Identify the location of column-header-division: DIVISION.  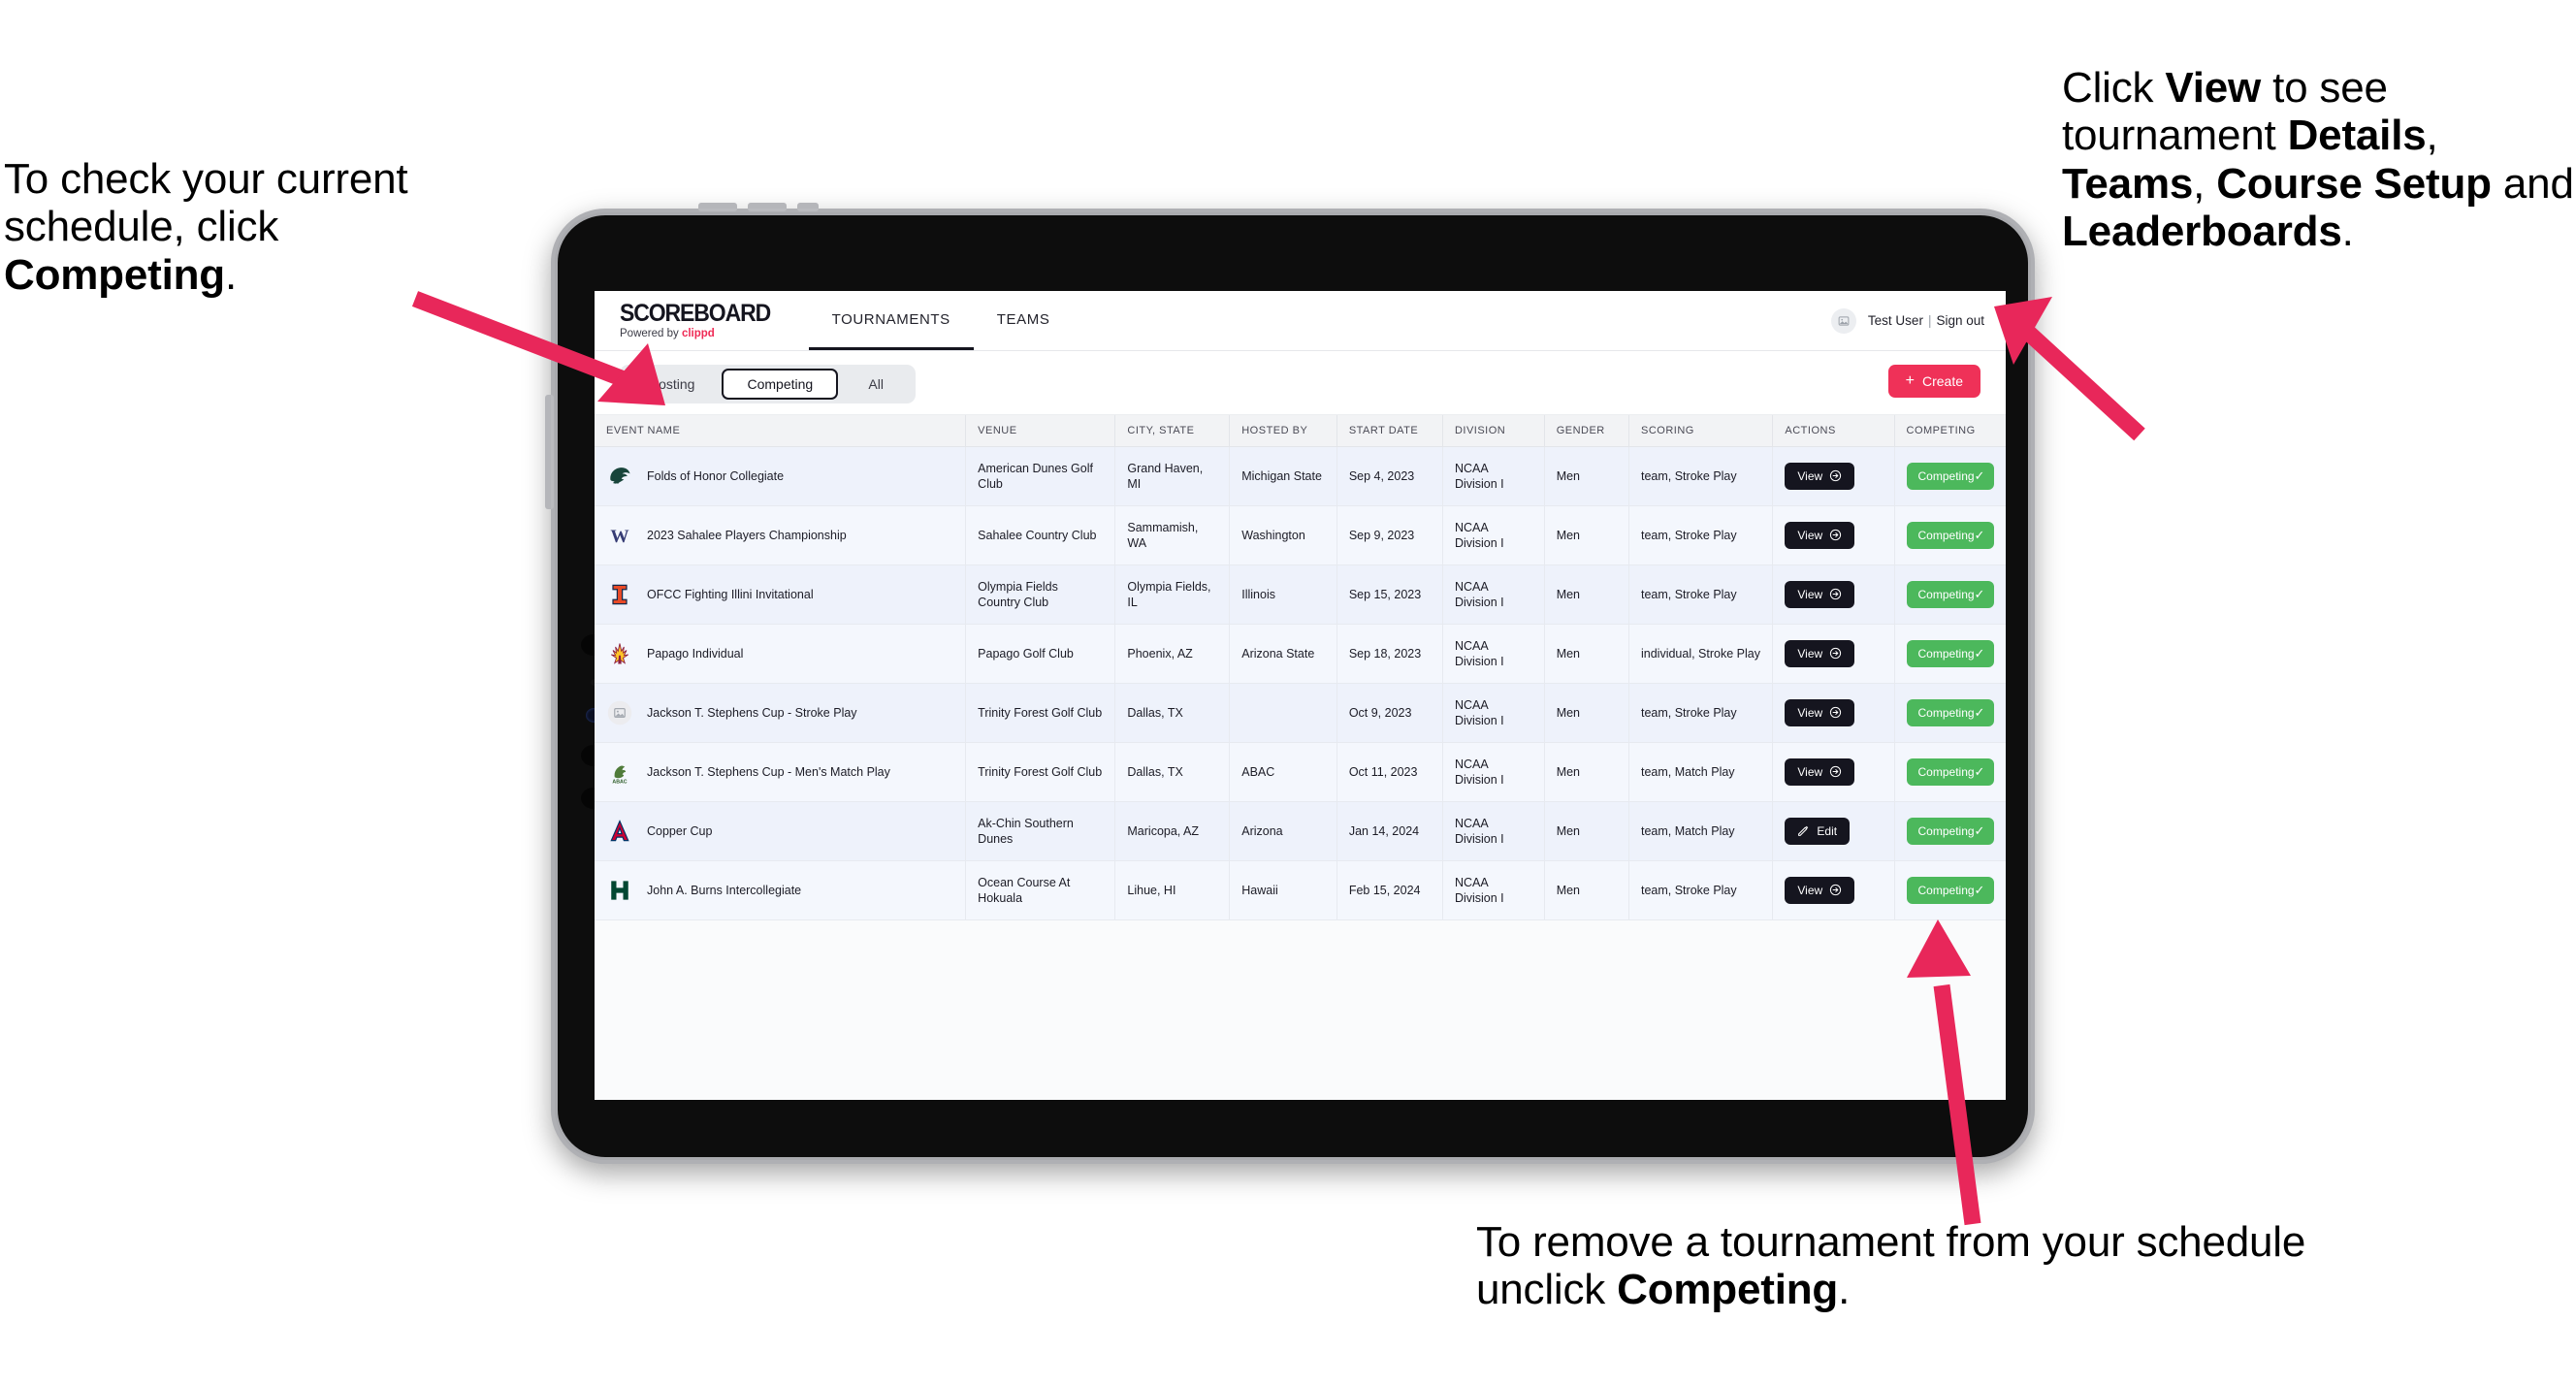
(1493, 431).